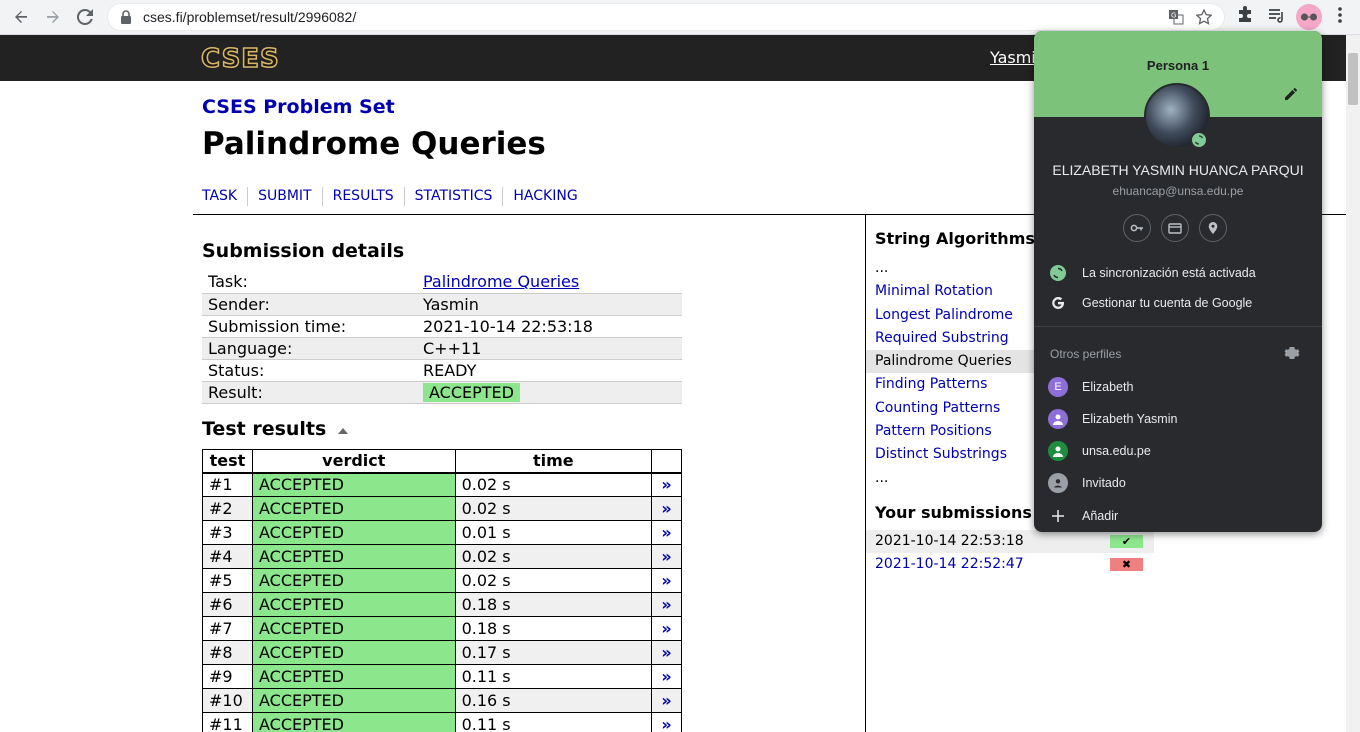  What do you see at coordinates (1104, 483) in the screenshot?
I see `other-profile-label: Invitado` at bounding box center [1104, 483].